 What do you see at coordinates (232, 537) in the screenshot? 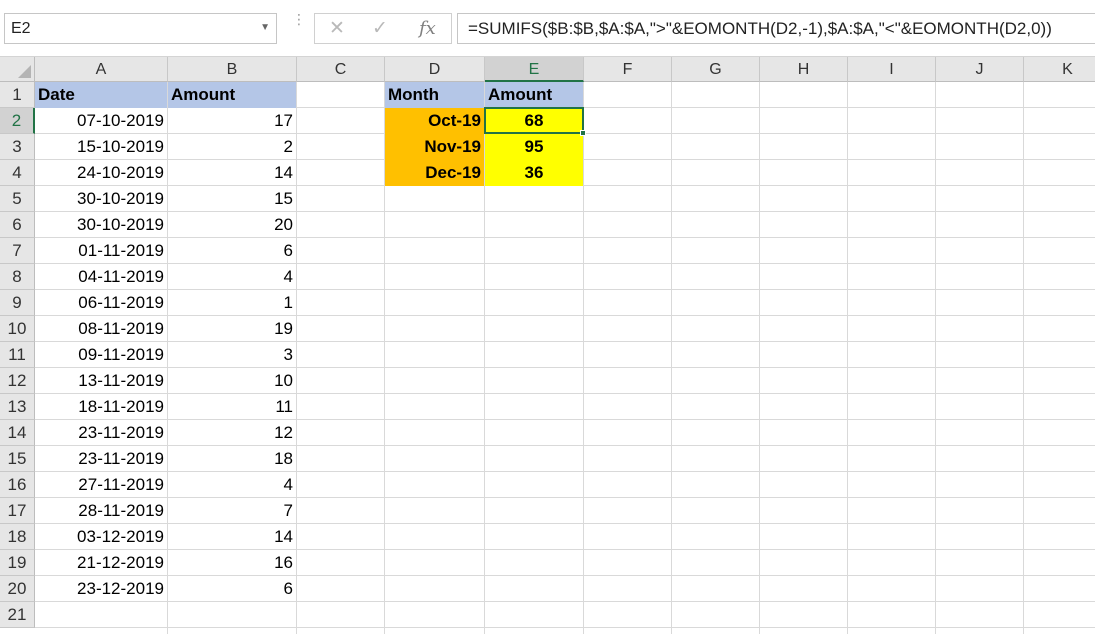
I see `cell-b18: 14` at bounding box center [232, 537].